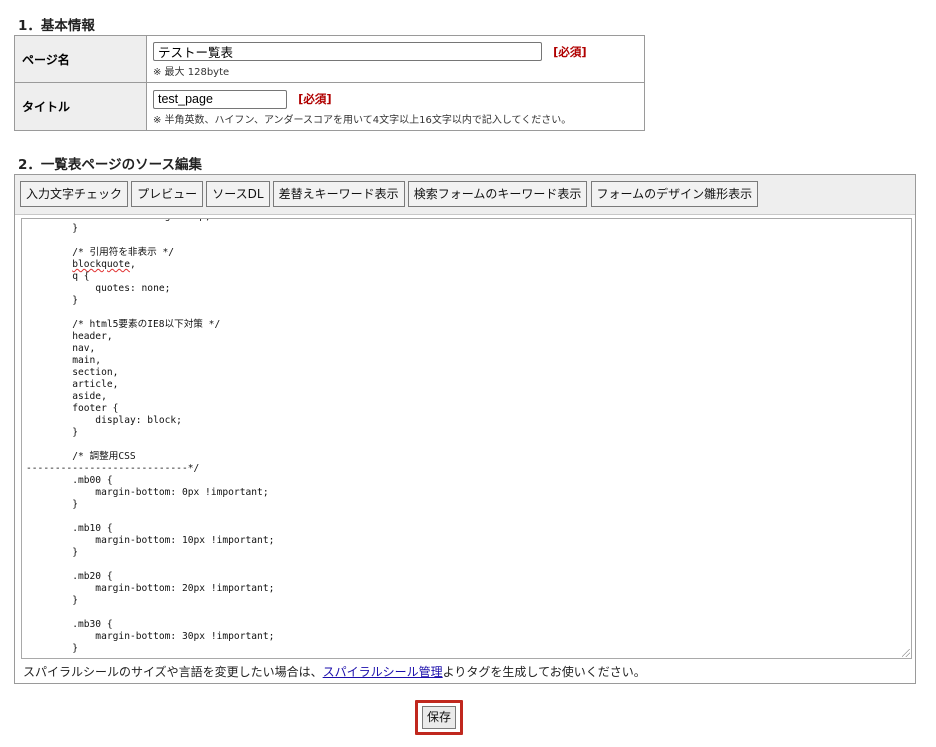 The height and width of the screenshot is (747, 936). What do you see at coordinates (570, 51) in the screenshot?
I see `page-name-required-badge: [必須]` at bounding box center [570, 51].